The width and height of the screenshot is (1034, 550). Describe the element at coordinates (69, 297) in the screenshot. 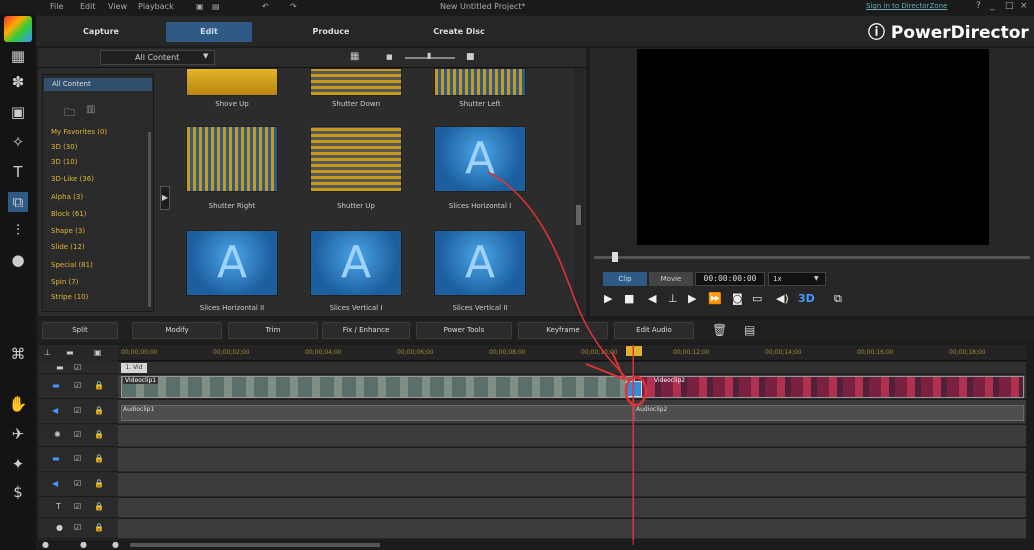

I see `category-item: Stripe (10)` at that location.